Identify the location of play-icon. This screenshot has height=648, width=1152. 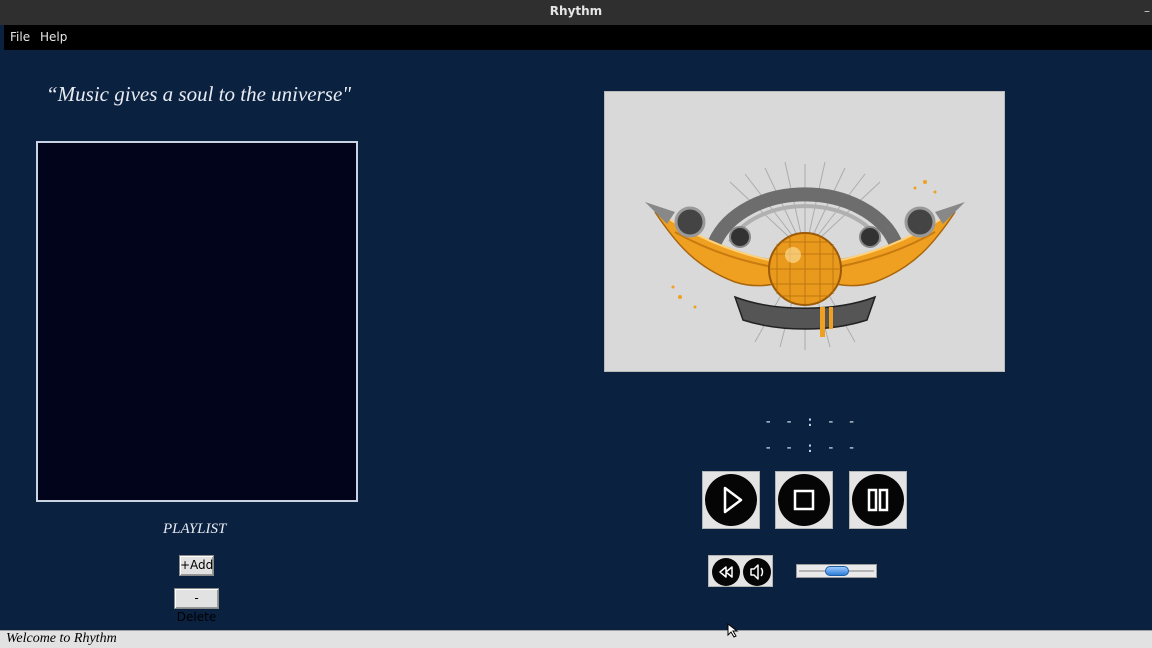
(733, 500).